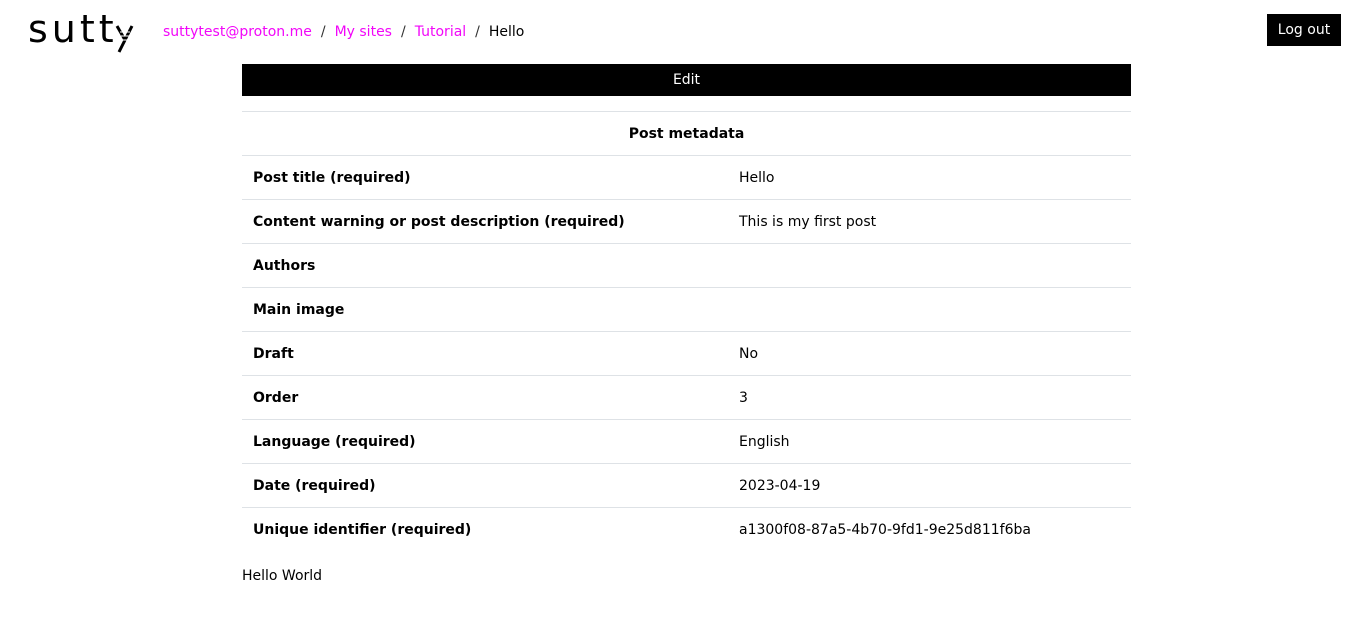 Image resolution: width=1365 pixels, height=618 pixels. I want to click on metadata-value: English, so click(929, 441).